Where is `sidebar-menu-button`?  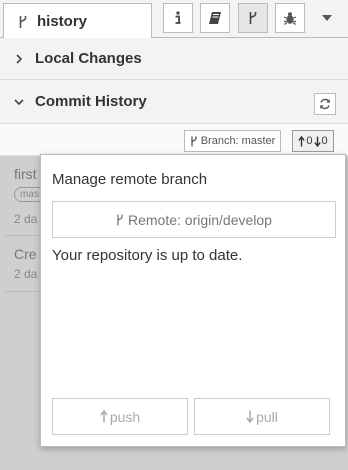
sidebar-menu-button is located at coordinates (327, 18).